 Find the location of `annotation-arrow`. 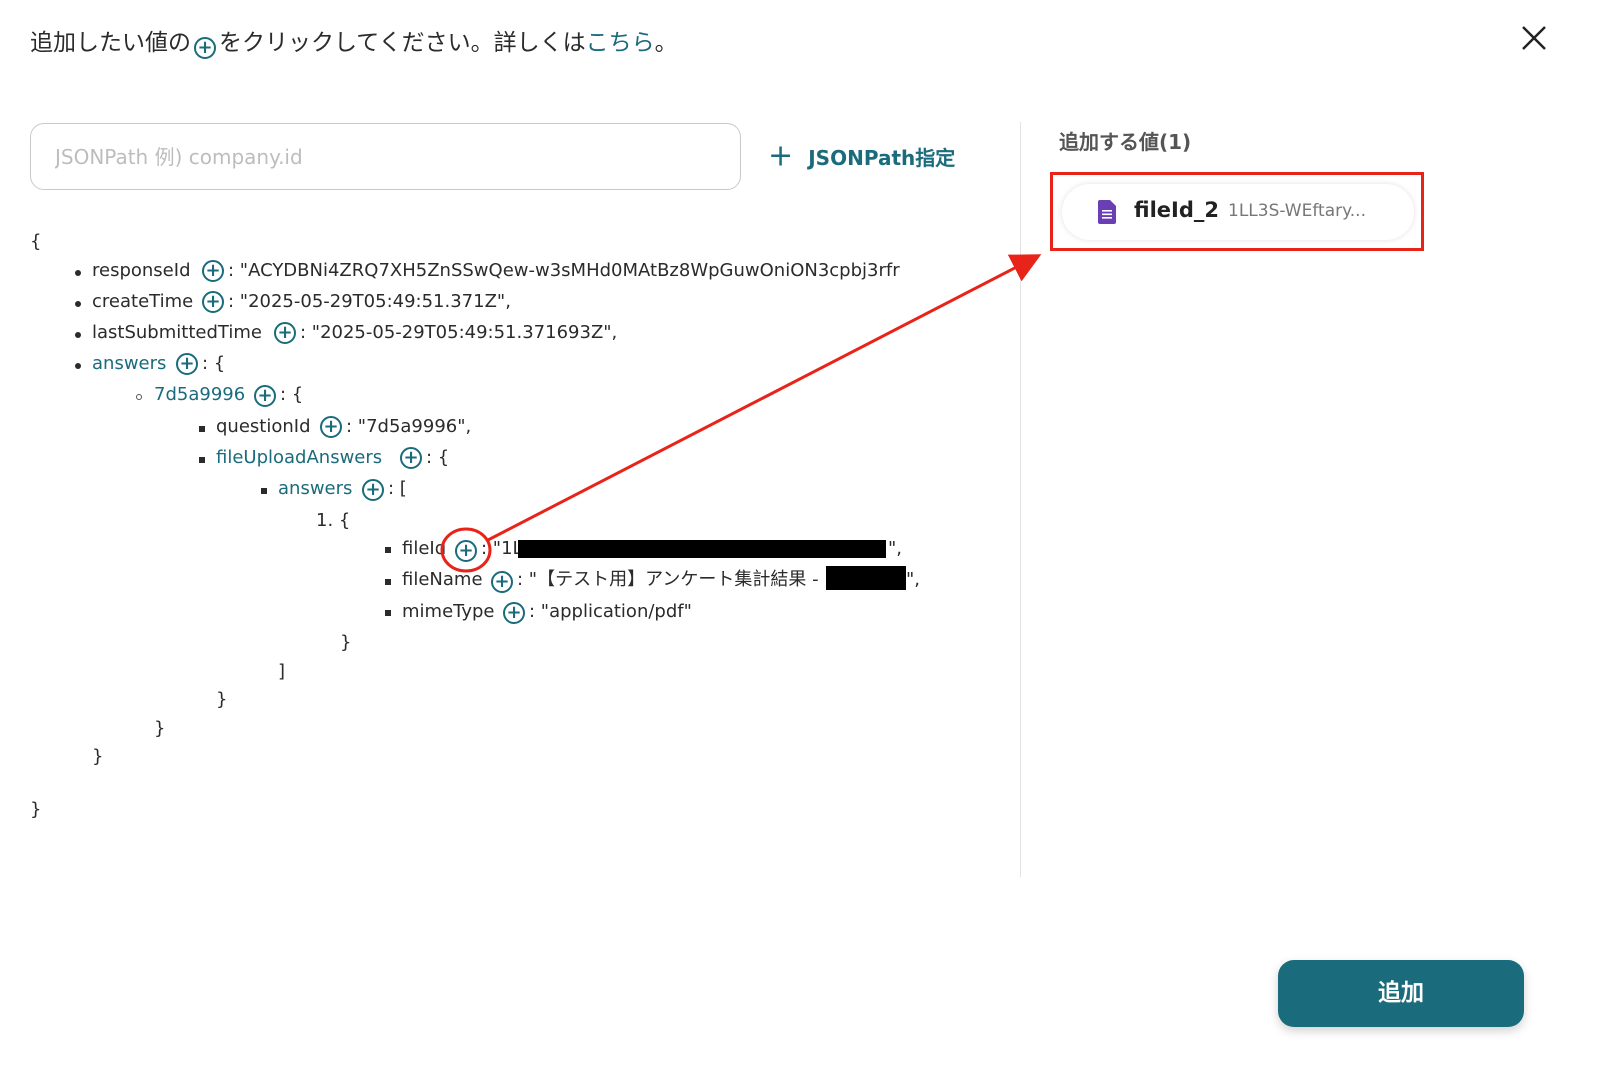

annotation-arrow is located at coordinates (741, 413).